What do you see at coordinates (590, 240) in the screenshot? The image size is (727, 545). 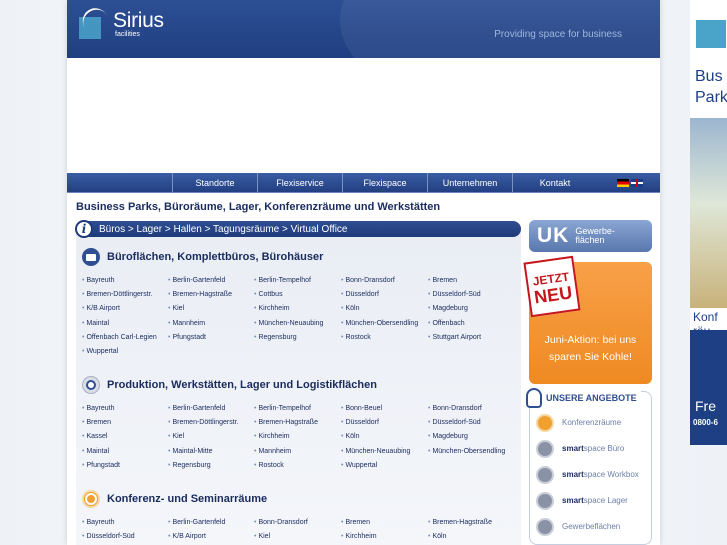 I see `uk-small-2: flächen` at bounding box center [590, 240].